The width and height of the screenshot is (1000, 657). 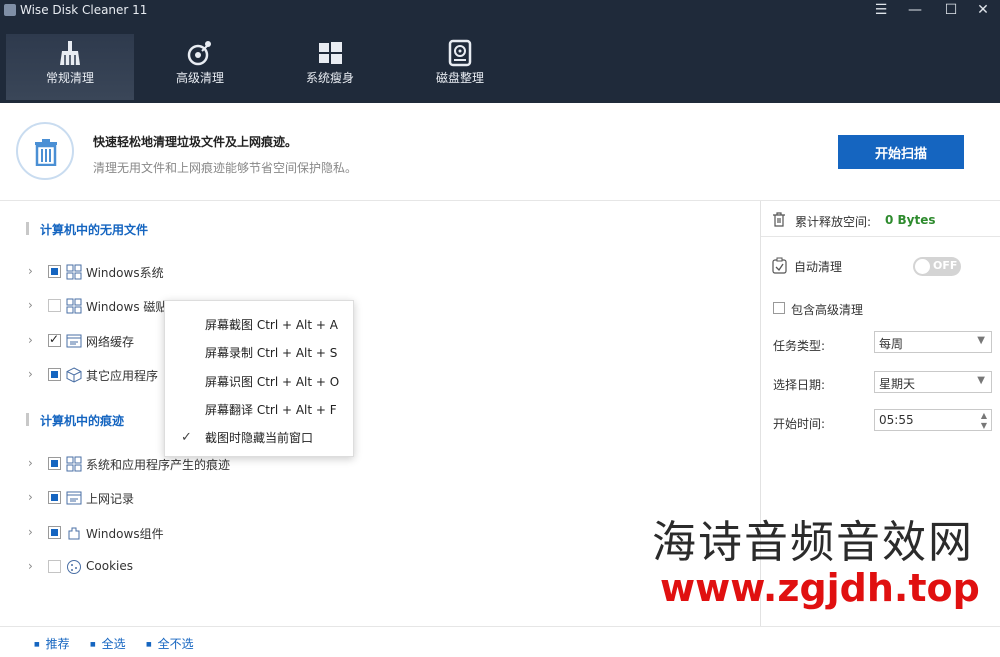 I want to click on main-nav: 常规清理 高级清理 系统瘦身 磁盘整理, so click(x=260, y=67).